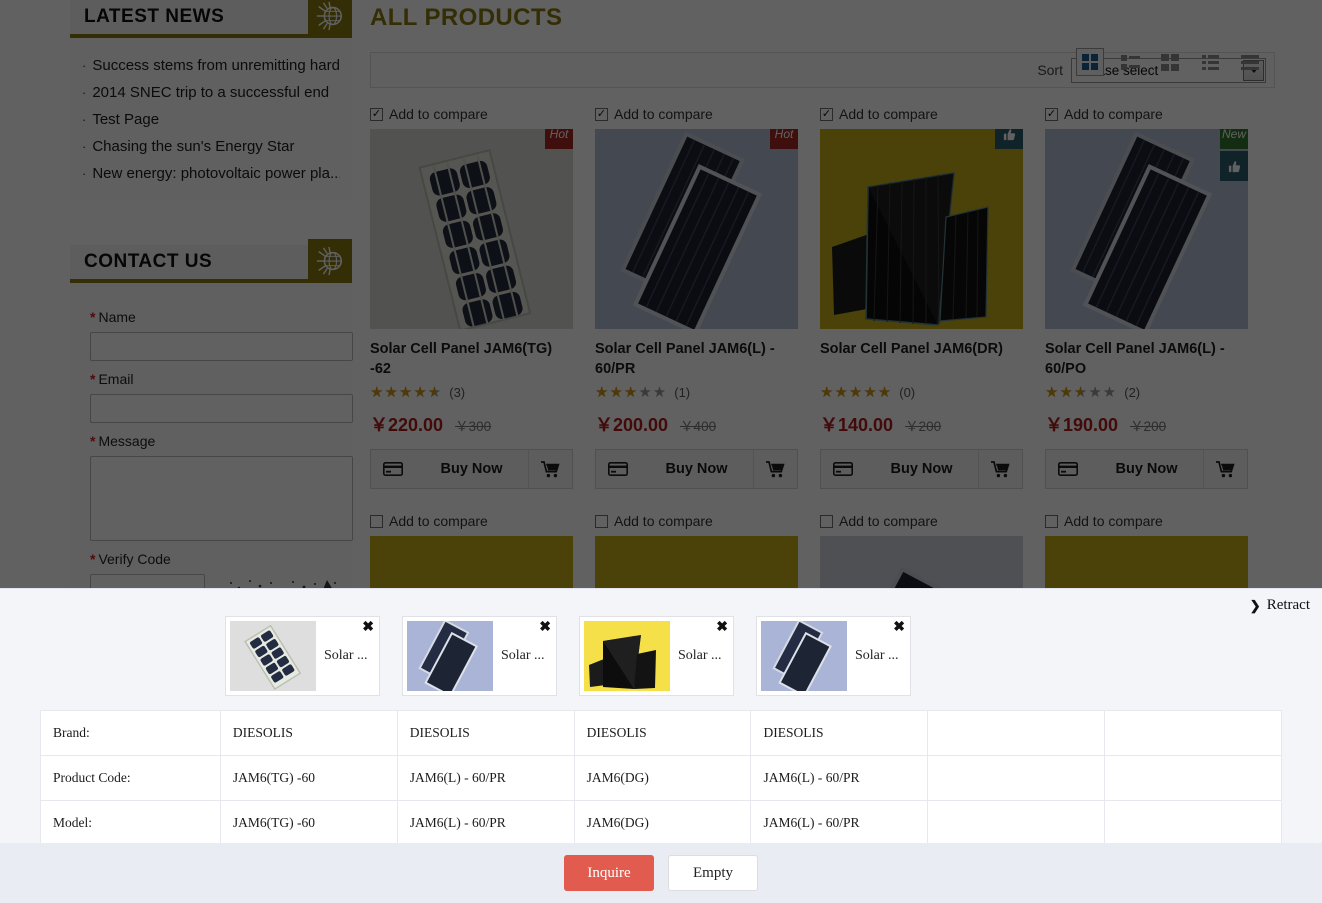 This screenshot has width=1322, height=903. I want to click on news-item-label: 2014 SNEC trip to a successful end, so click(211, 92).